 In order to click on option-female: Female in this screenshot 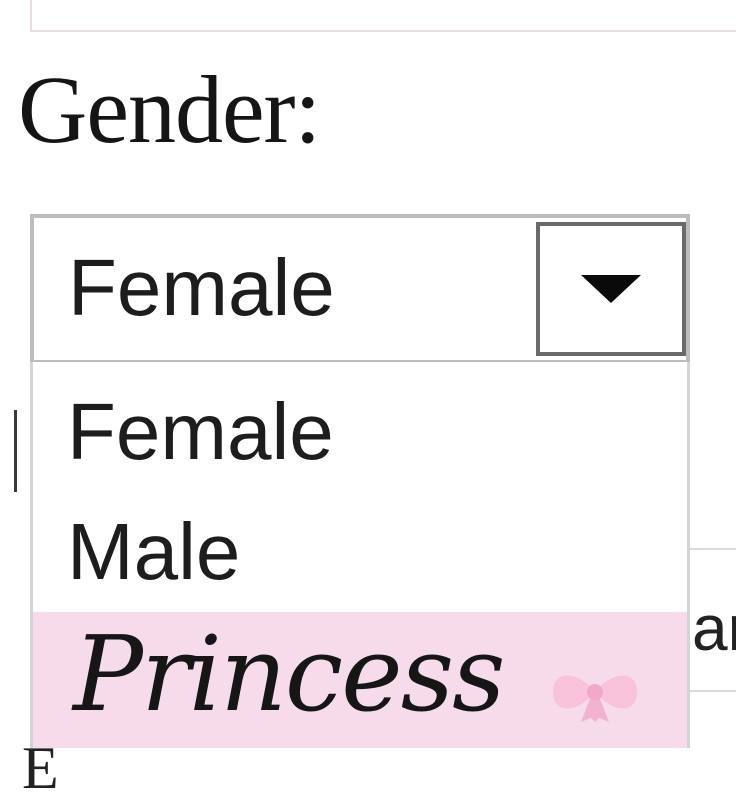, I will do `click(360, 432)`.